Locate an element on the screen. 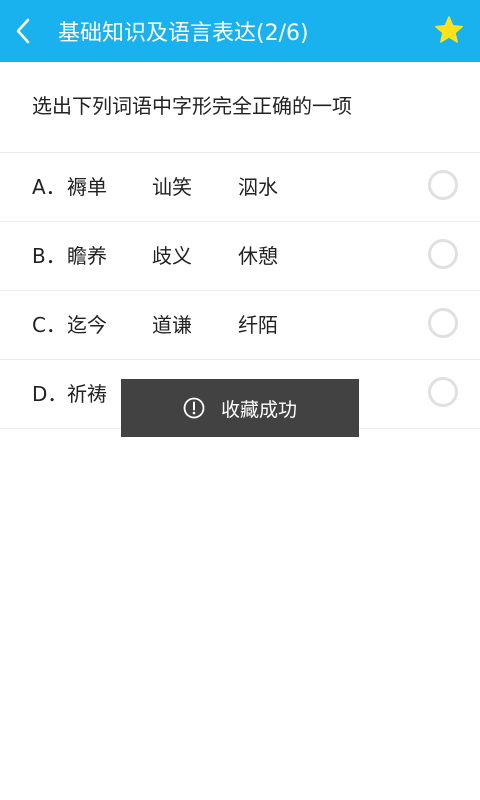  option-a: A． 褥单 讪笑 泅水 is located at coordinates (240, 187).